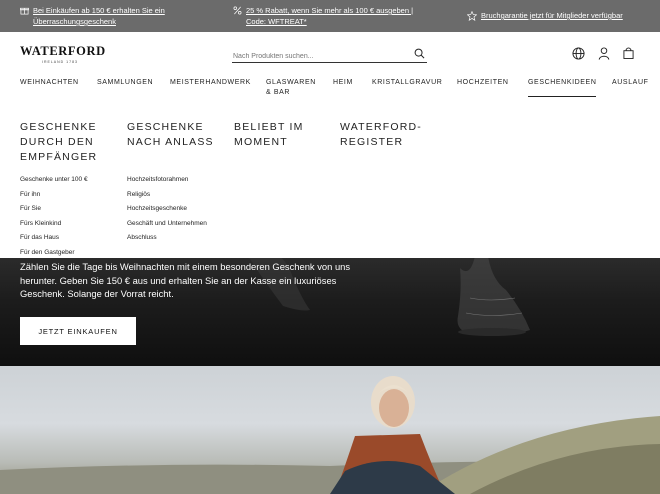  What do you see at coordinates (237, 10) in the screenshot?
I see `percent-icon` at bounding box center [237, 10].